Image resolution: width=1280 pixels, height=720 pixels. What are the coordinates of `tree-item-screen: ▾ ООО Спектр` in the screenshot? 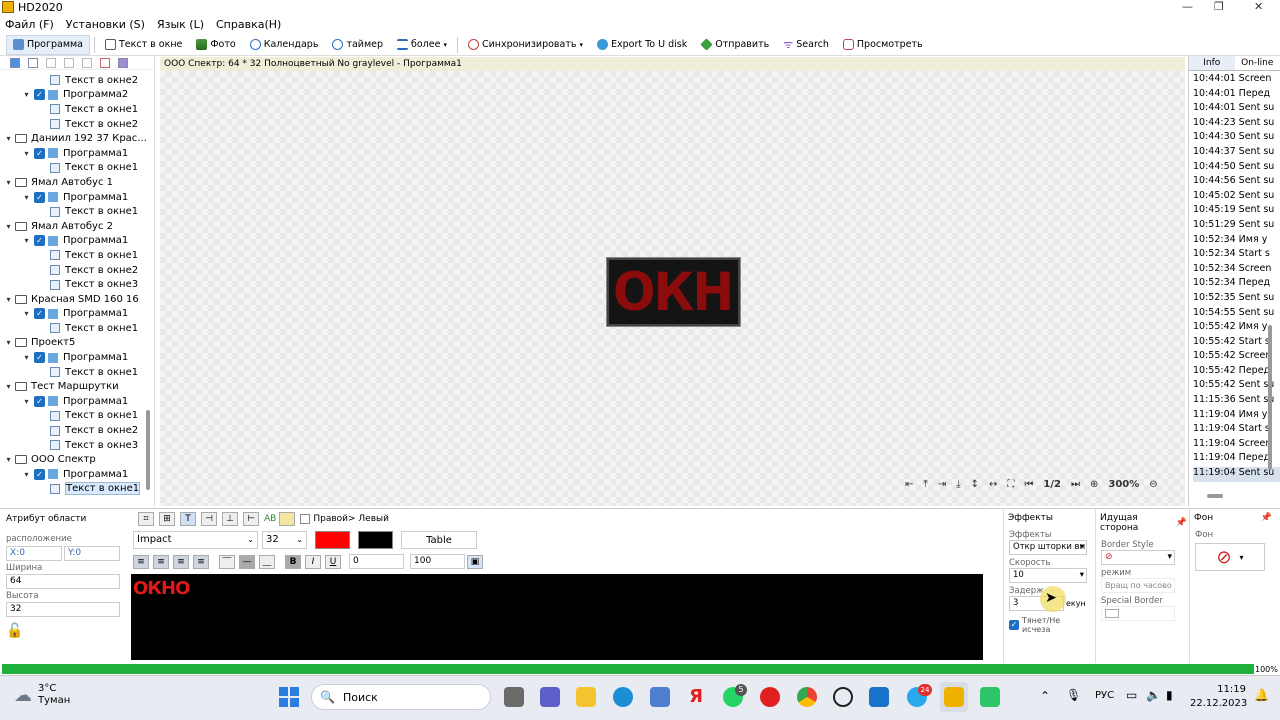 It's located at (77, 459).